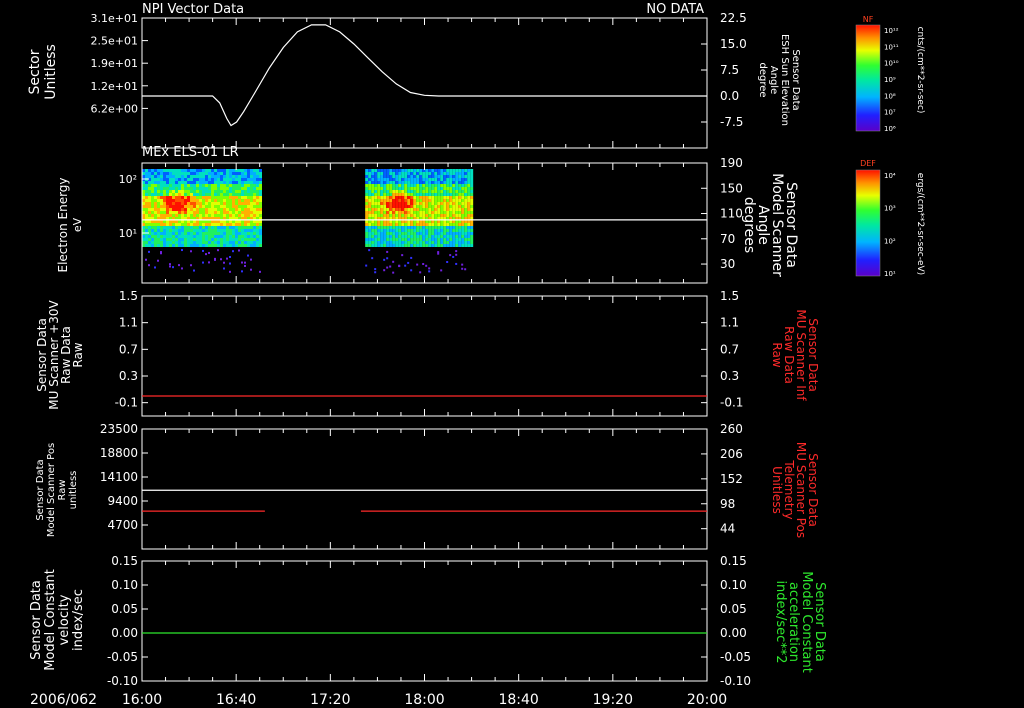  What do you see at coordinates (729, 323) in the screenshot?
I see `ytick-label-right: 1.1` at bounding box center [729, 323].